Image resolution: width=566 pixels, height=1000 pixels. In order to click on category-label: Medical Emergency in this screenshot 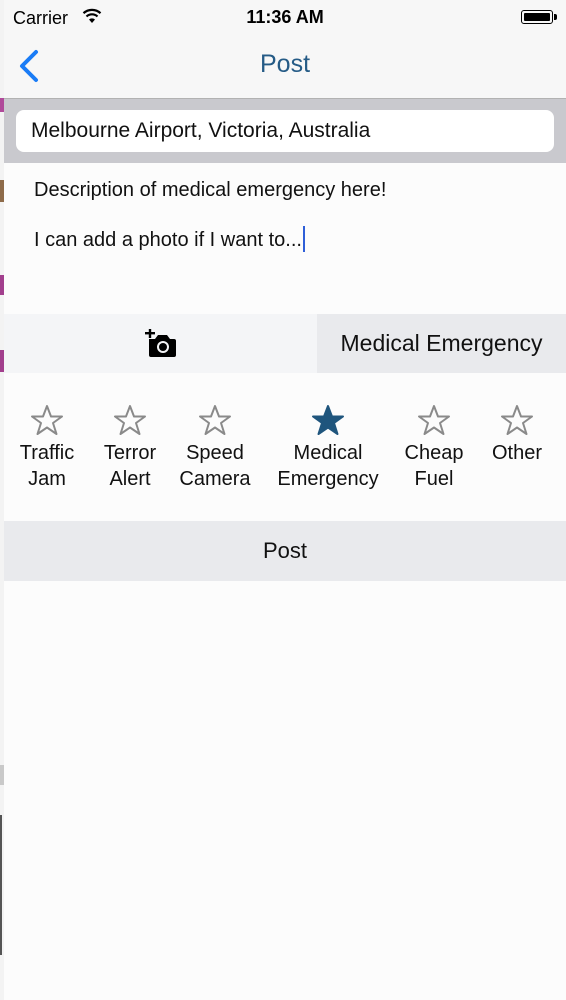, I will do `click(328, 466)`.